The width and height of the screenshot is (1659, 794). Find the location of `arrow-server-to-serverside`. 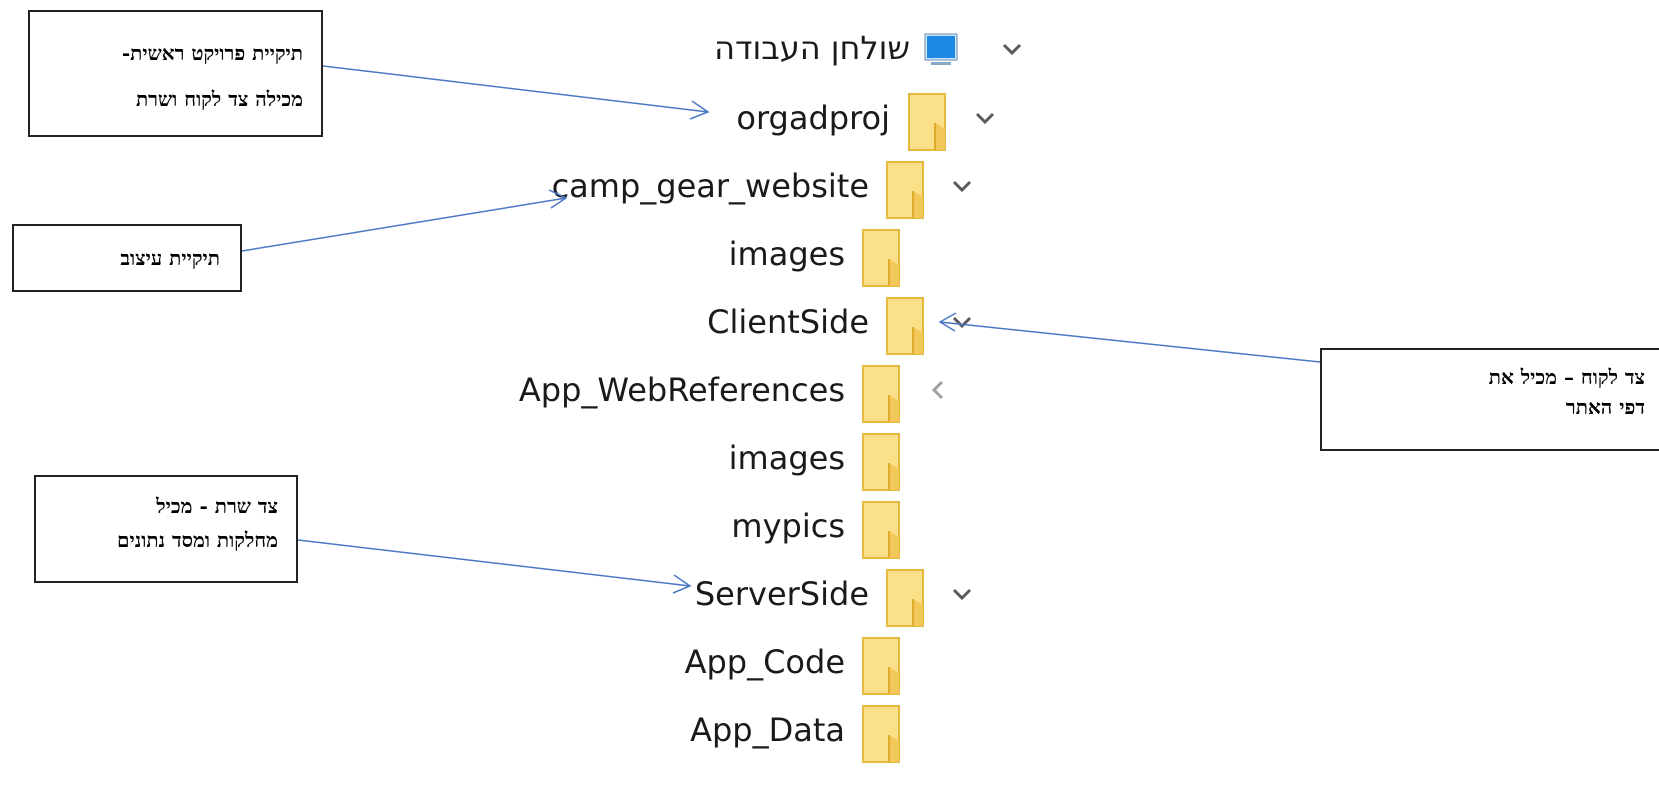

arrow-server-to-serverside is located at coordinates (494, 566).